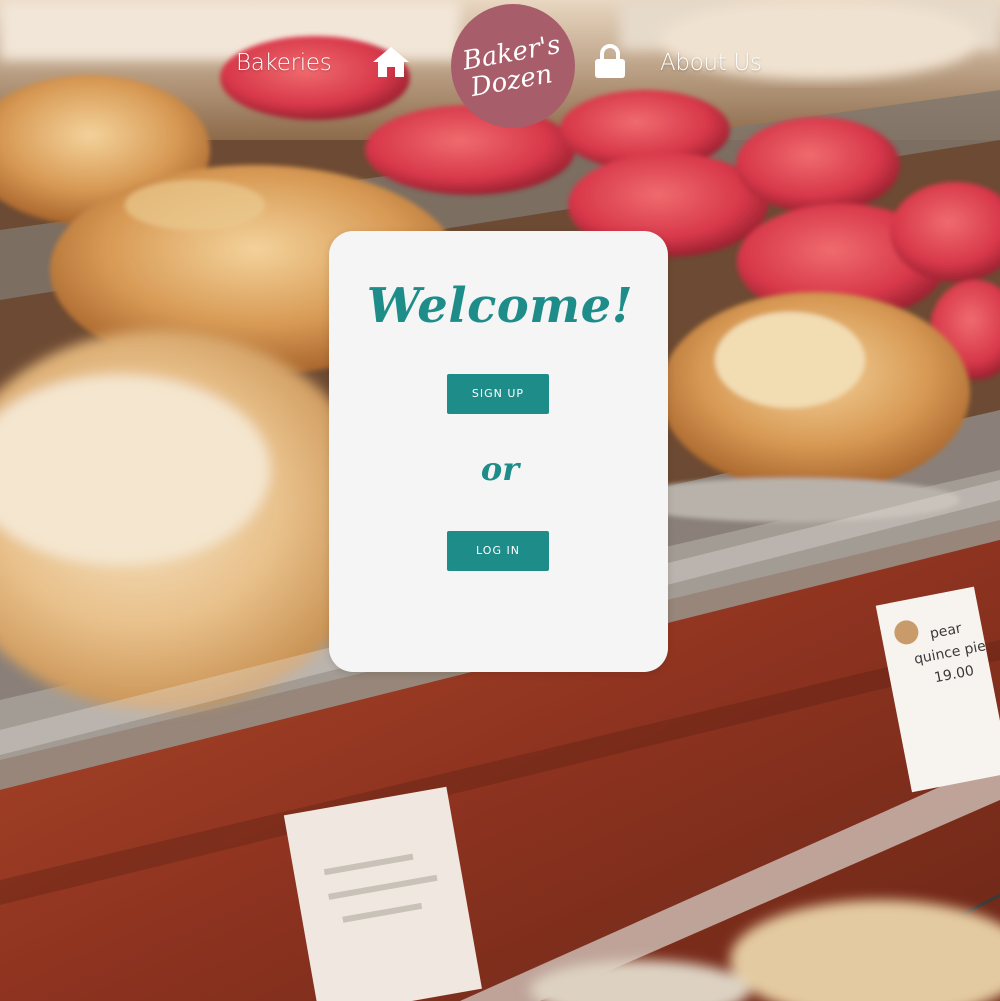 The width and height of the screenshot is (1000, 1001). Describe the element at coordinates (513, 66) in the screenshot. I see `bakers-dozen-logo: Baker's Dozen` at that location.